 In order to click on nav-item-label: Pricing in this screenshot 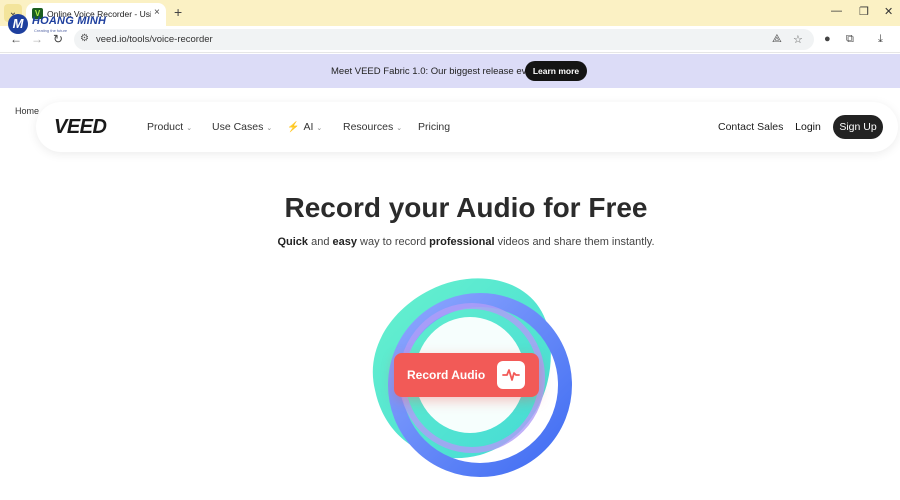, I will do `click(434, 127)`.